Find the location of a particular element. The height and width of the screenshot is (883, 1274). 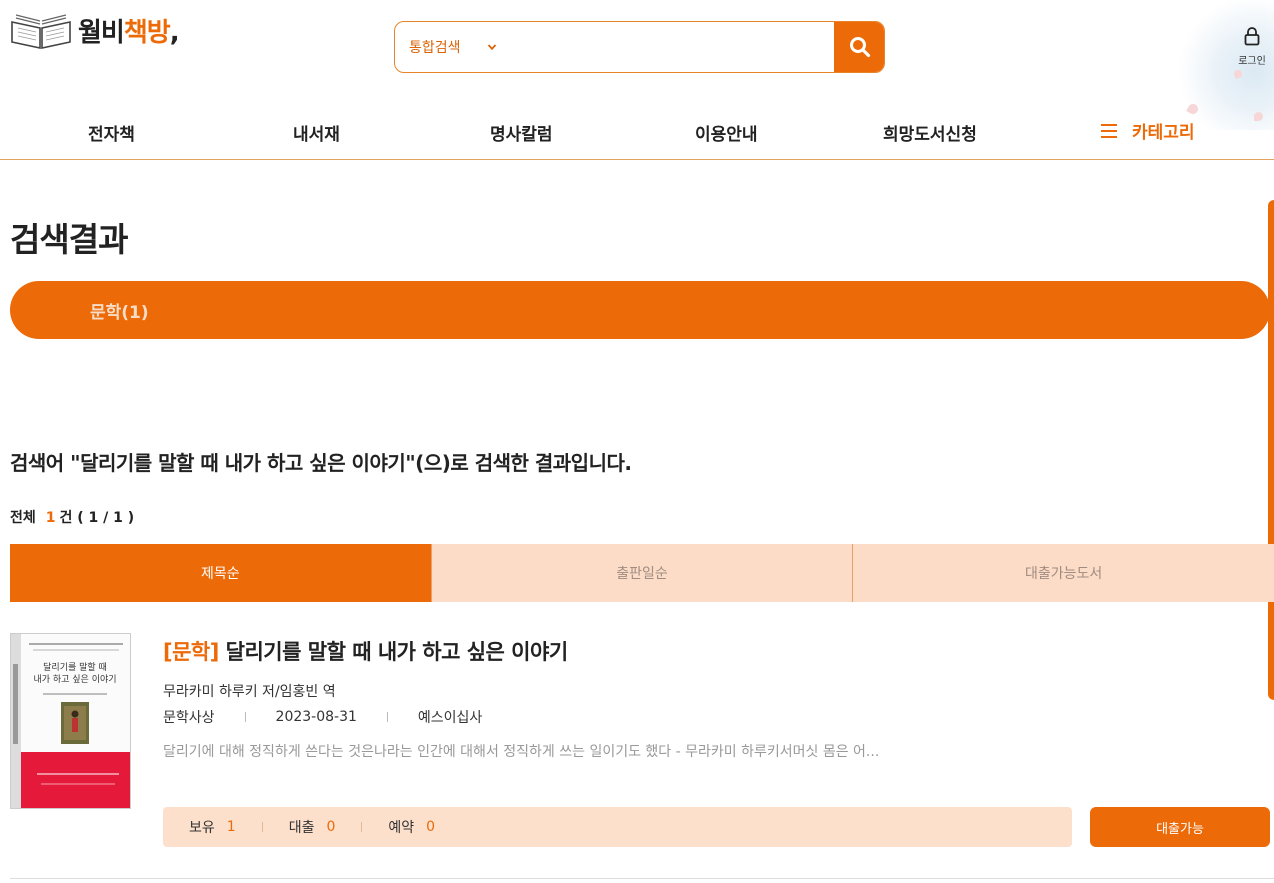

book-title: [문학] 달리기를 말할 때 내가 하고 싶은 이야기 is located at coordinates (365, 651).